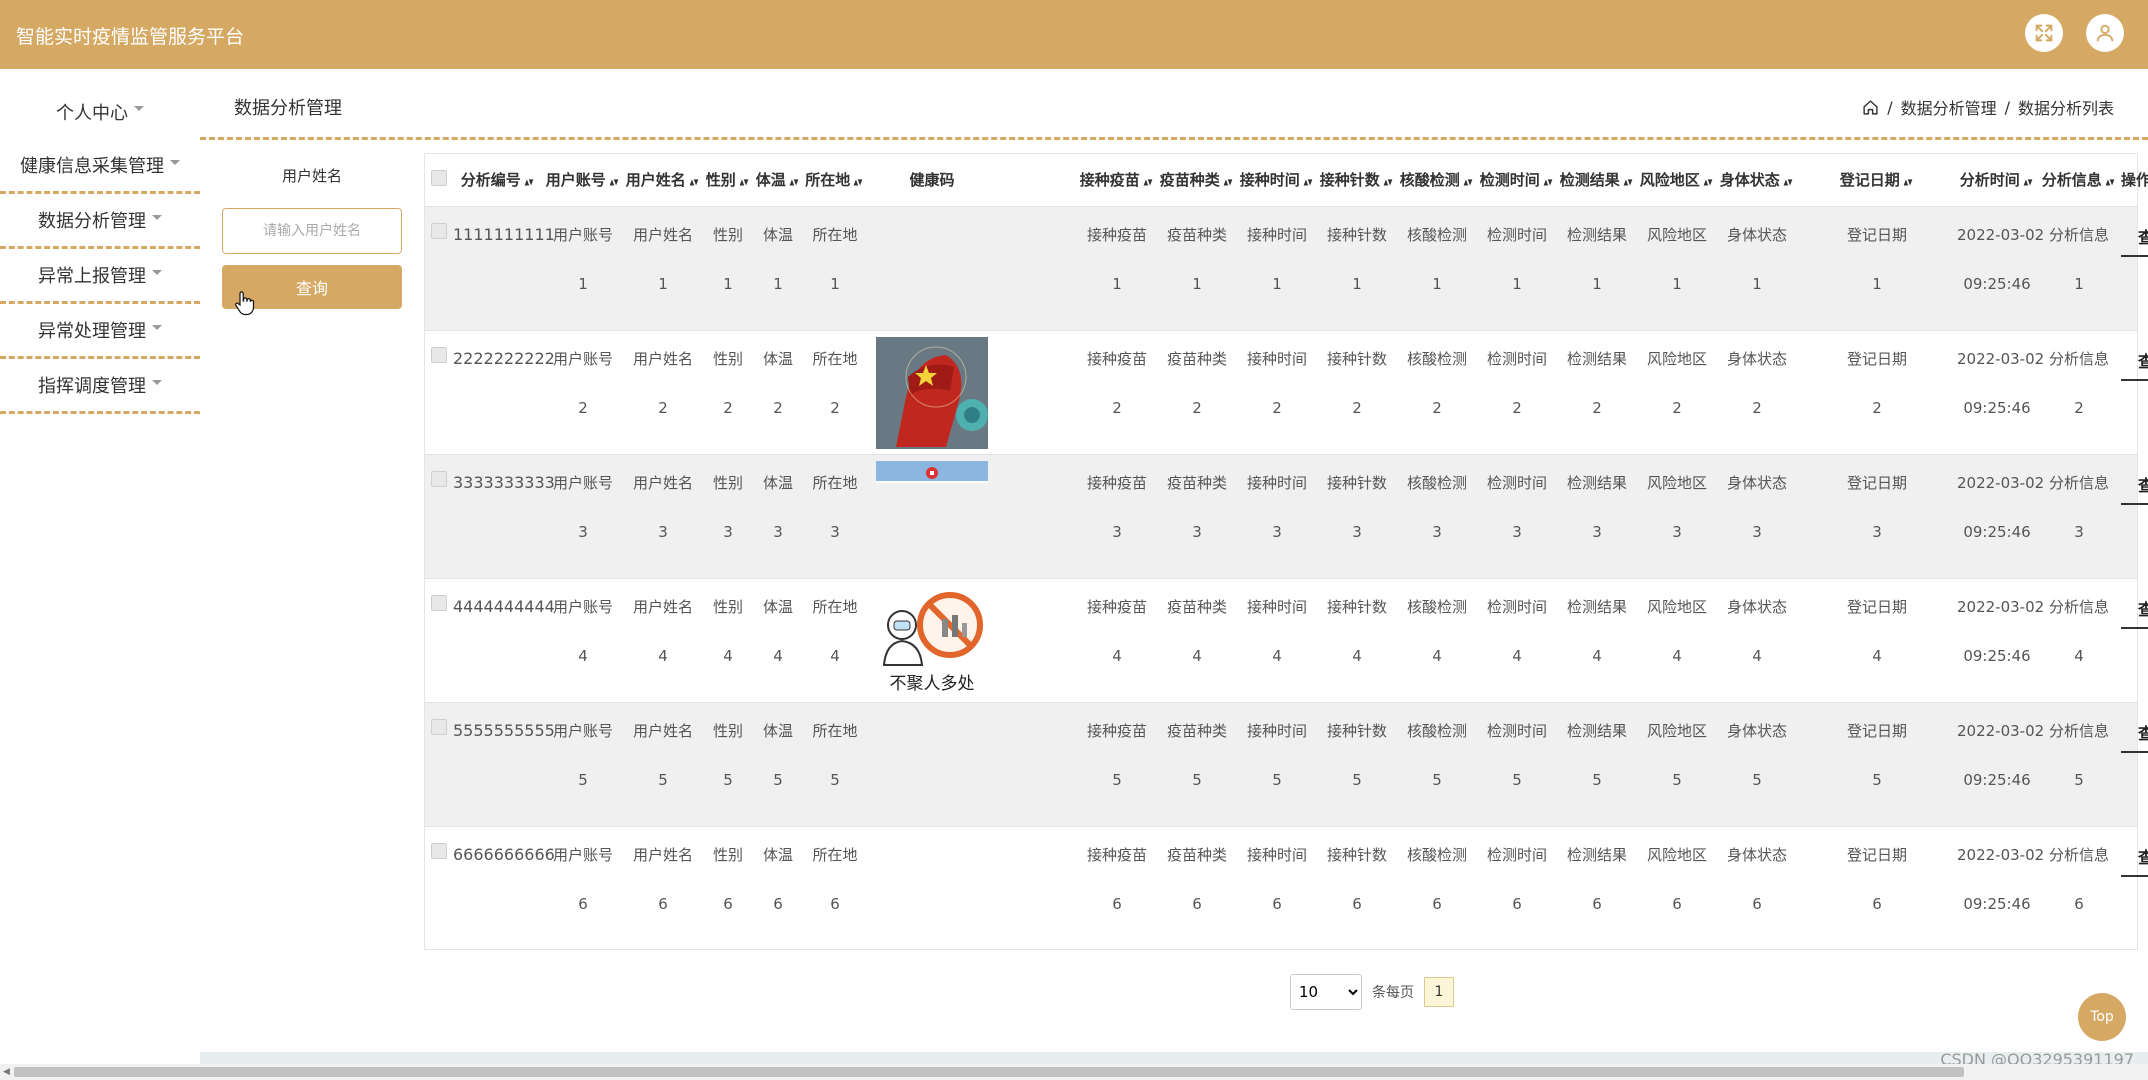 The image size is (2148, 1080). Describe the element at coordinates (1437, 888) in the screenshot. I see `cell-9: 核酸检测 6` at that location.